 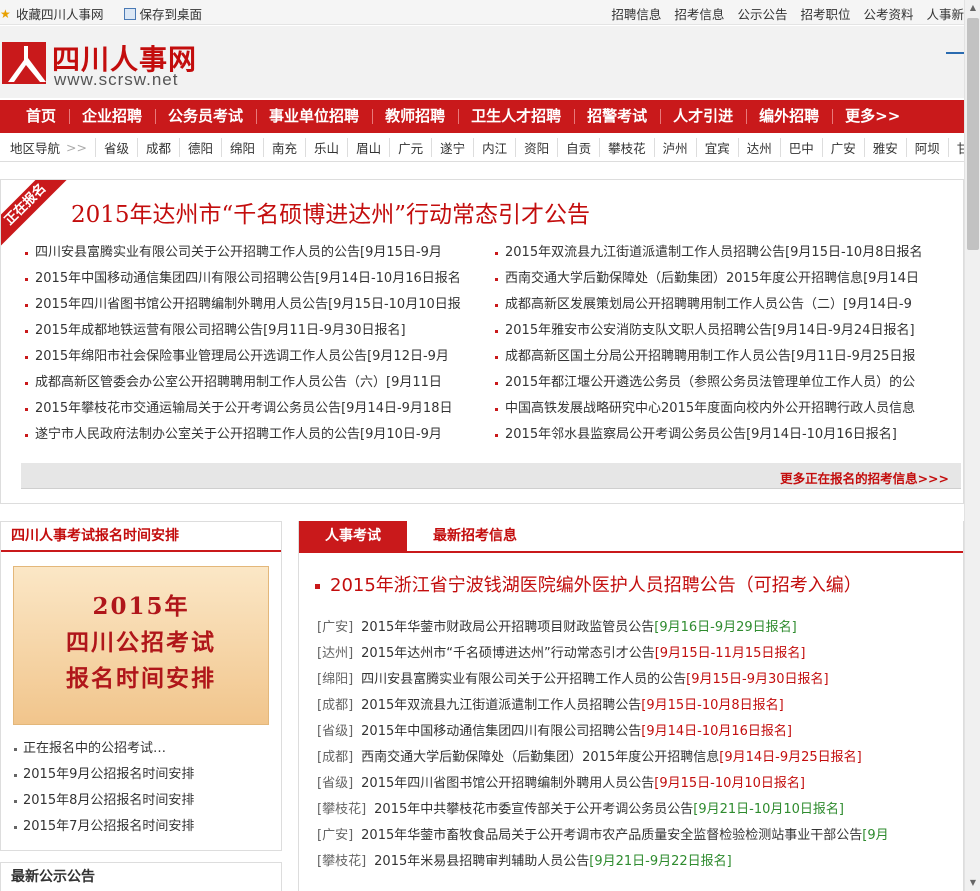 I want to click on item-title: 2015年中国移动通信集团四川有限公司招聘公告, so click(x=501, y=731).